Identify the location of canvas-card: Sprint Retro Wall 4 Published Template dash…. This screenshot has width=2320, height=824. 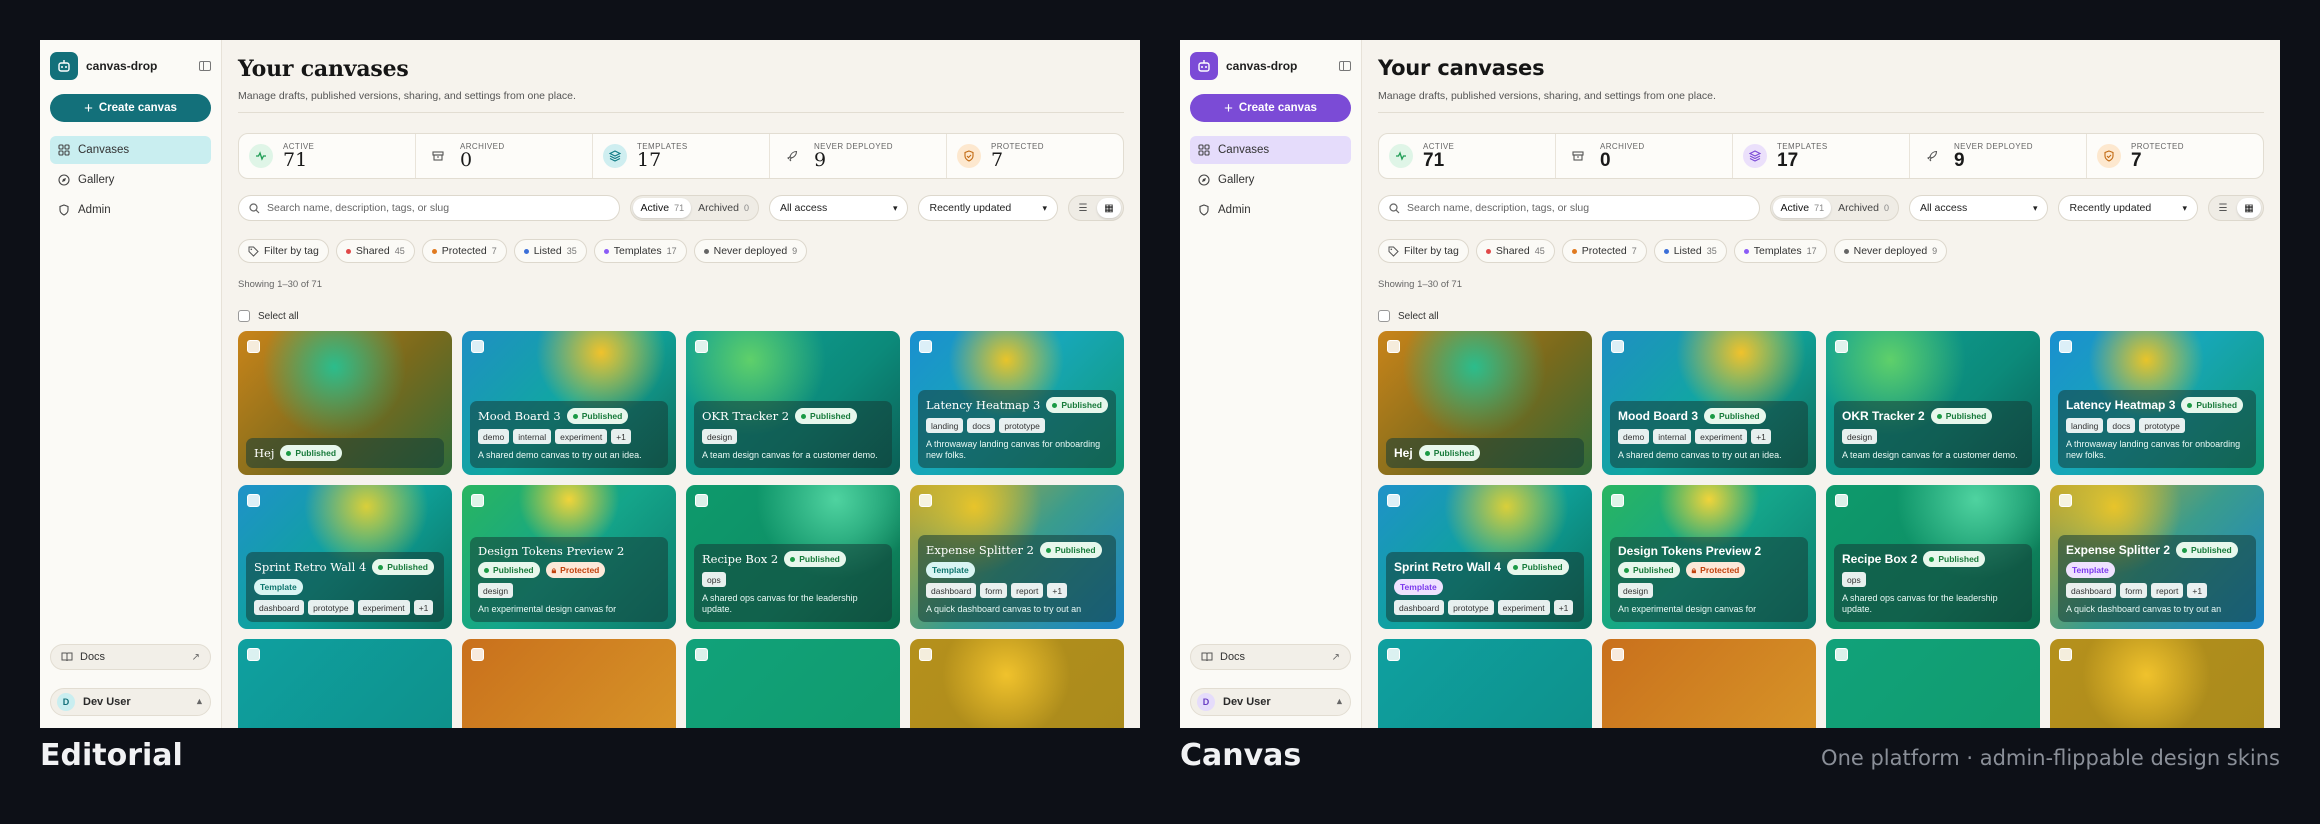
(345, 557).